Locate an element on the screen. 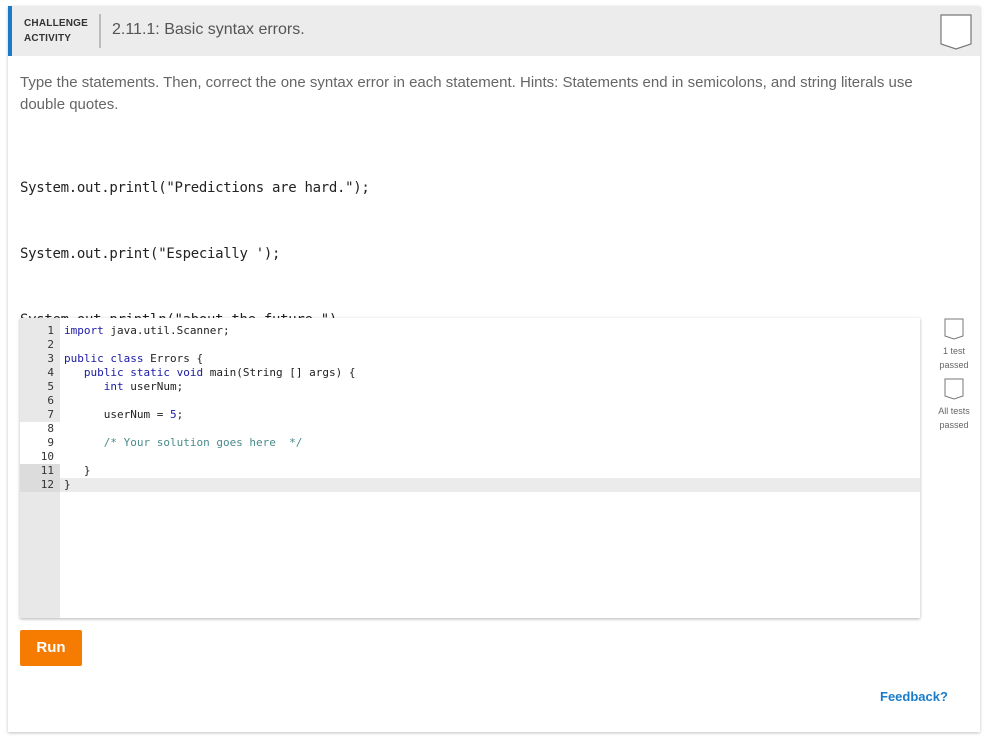  activity-type-line2: ACTIVITY is located at coordinates (48, 38).